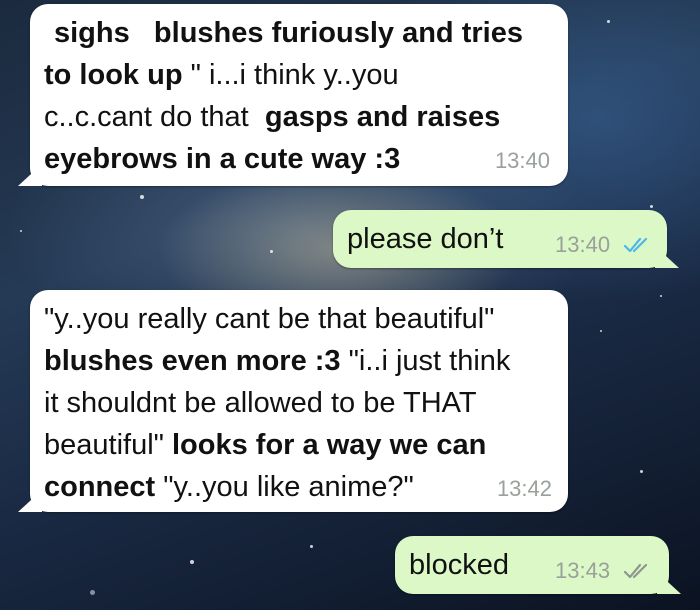  I want to click on action-text: to look up, so click(113, 75).